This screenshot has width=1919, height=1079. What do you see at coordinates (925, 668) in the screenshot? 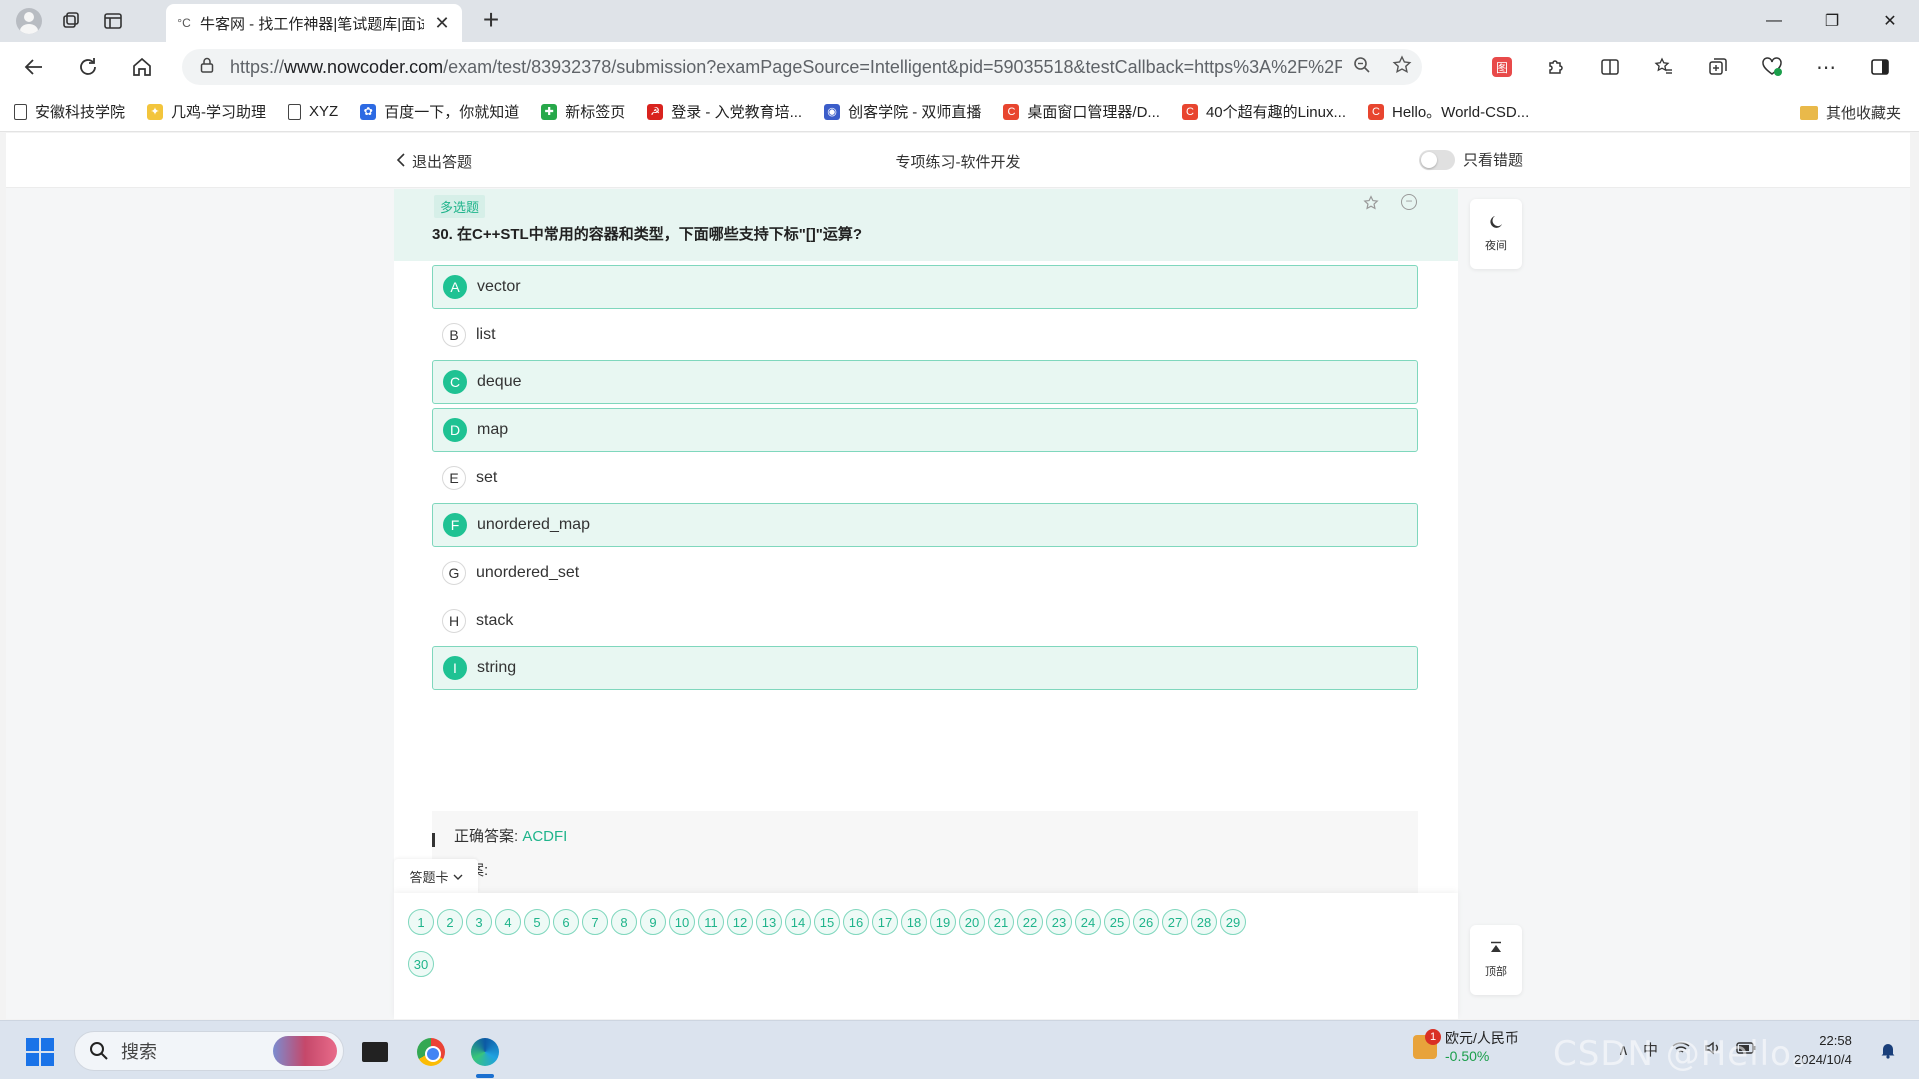
I see `option-i: Istring` at bounding box center [925, 668].